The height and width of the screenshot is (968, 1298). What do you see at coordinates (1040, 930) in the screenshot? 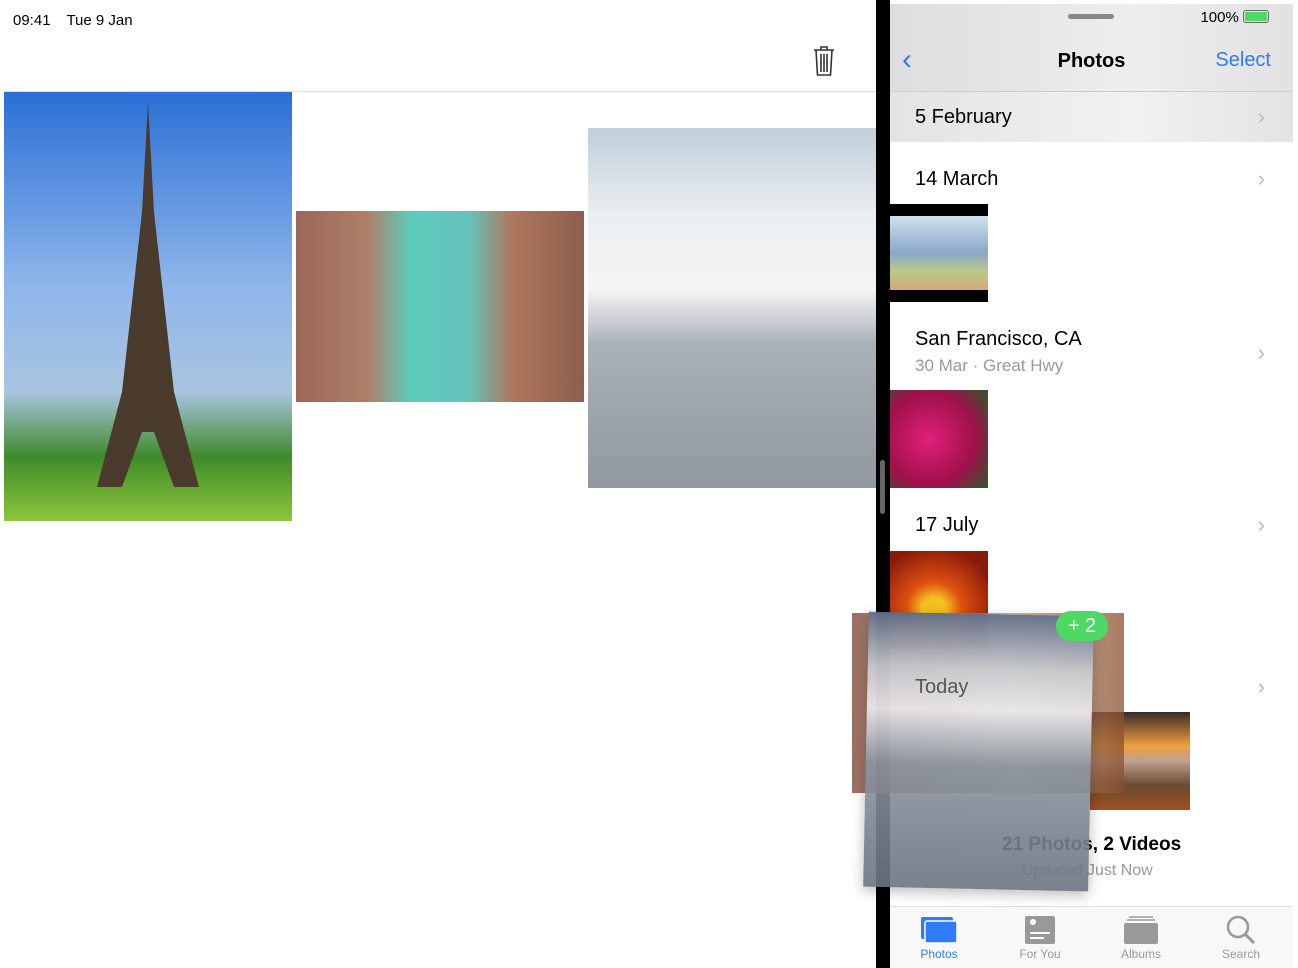
I see `for-you-icon` at bounding box center [1040, 930].